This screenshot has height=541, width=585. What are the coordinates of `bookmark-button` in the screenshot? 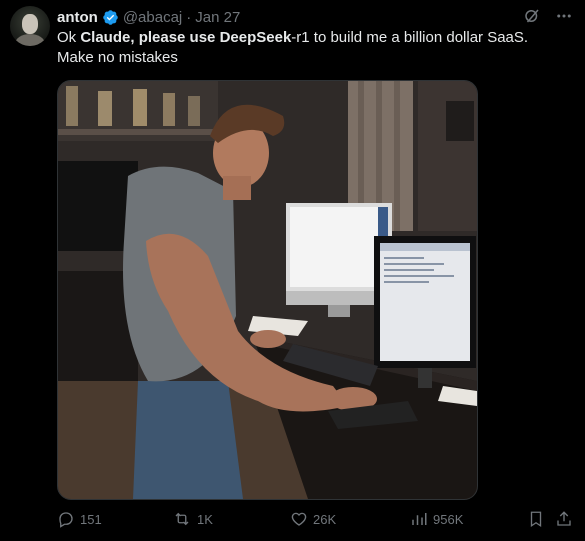 It's located at (536, 519).